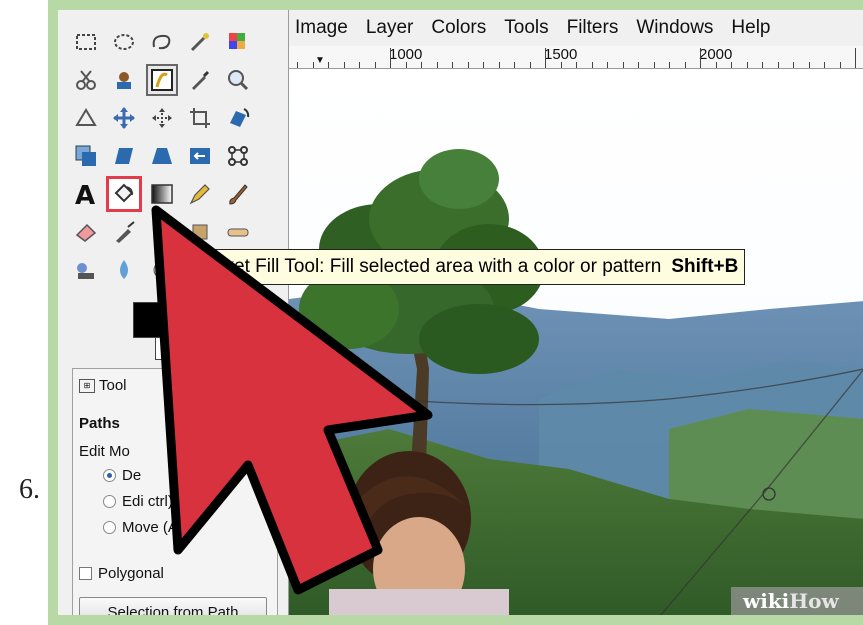  Describe the element at coordinates (200, 232) in the screenshot. I see `clone-icon` at that location.